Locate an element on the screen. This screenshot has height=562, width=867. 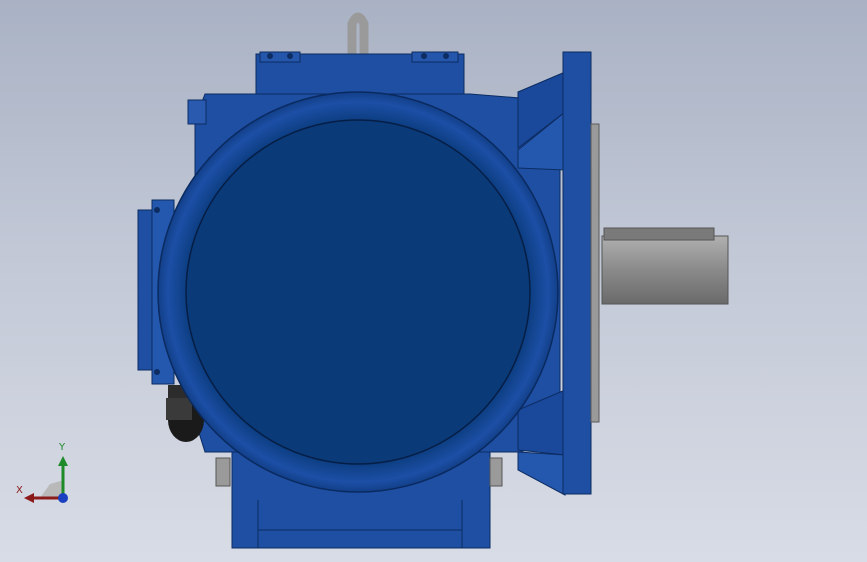
triad-axes-icon is located at coordinates (46, 479).